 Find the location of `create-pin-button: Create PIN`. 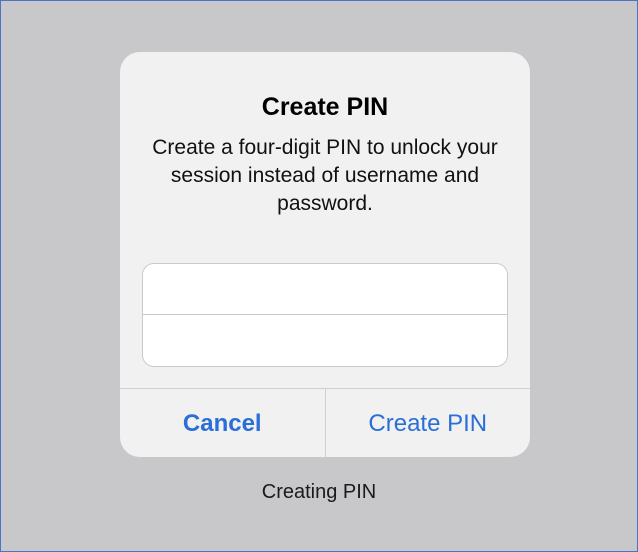

create-pin-button: Create PIN is located at coordinates (428, 423).